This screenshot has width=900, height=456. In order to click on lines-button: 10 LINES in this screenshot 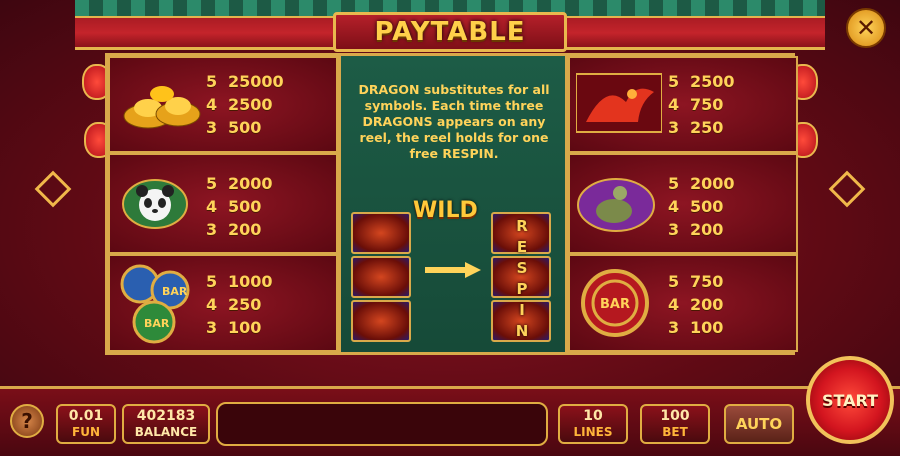, I will do `click(593, 424)`.